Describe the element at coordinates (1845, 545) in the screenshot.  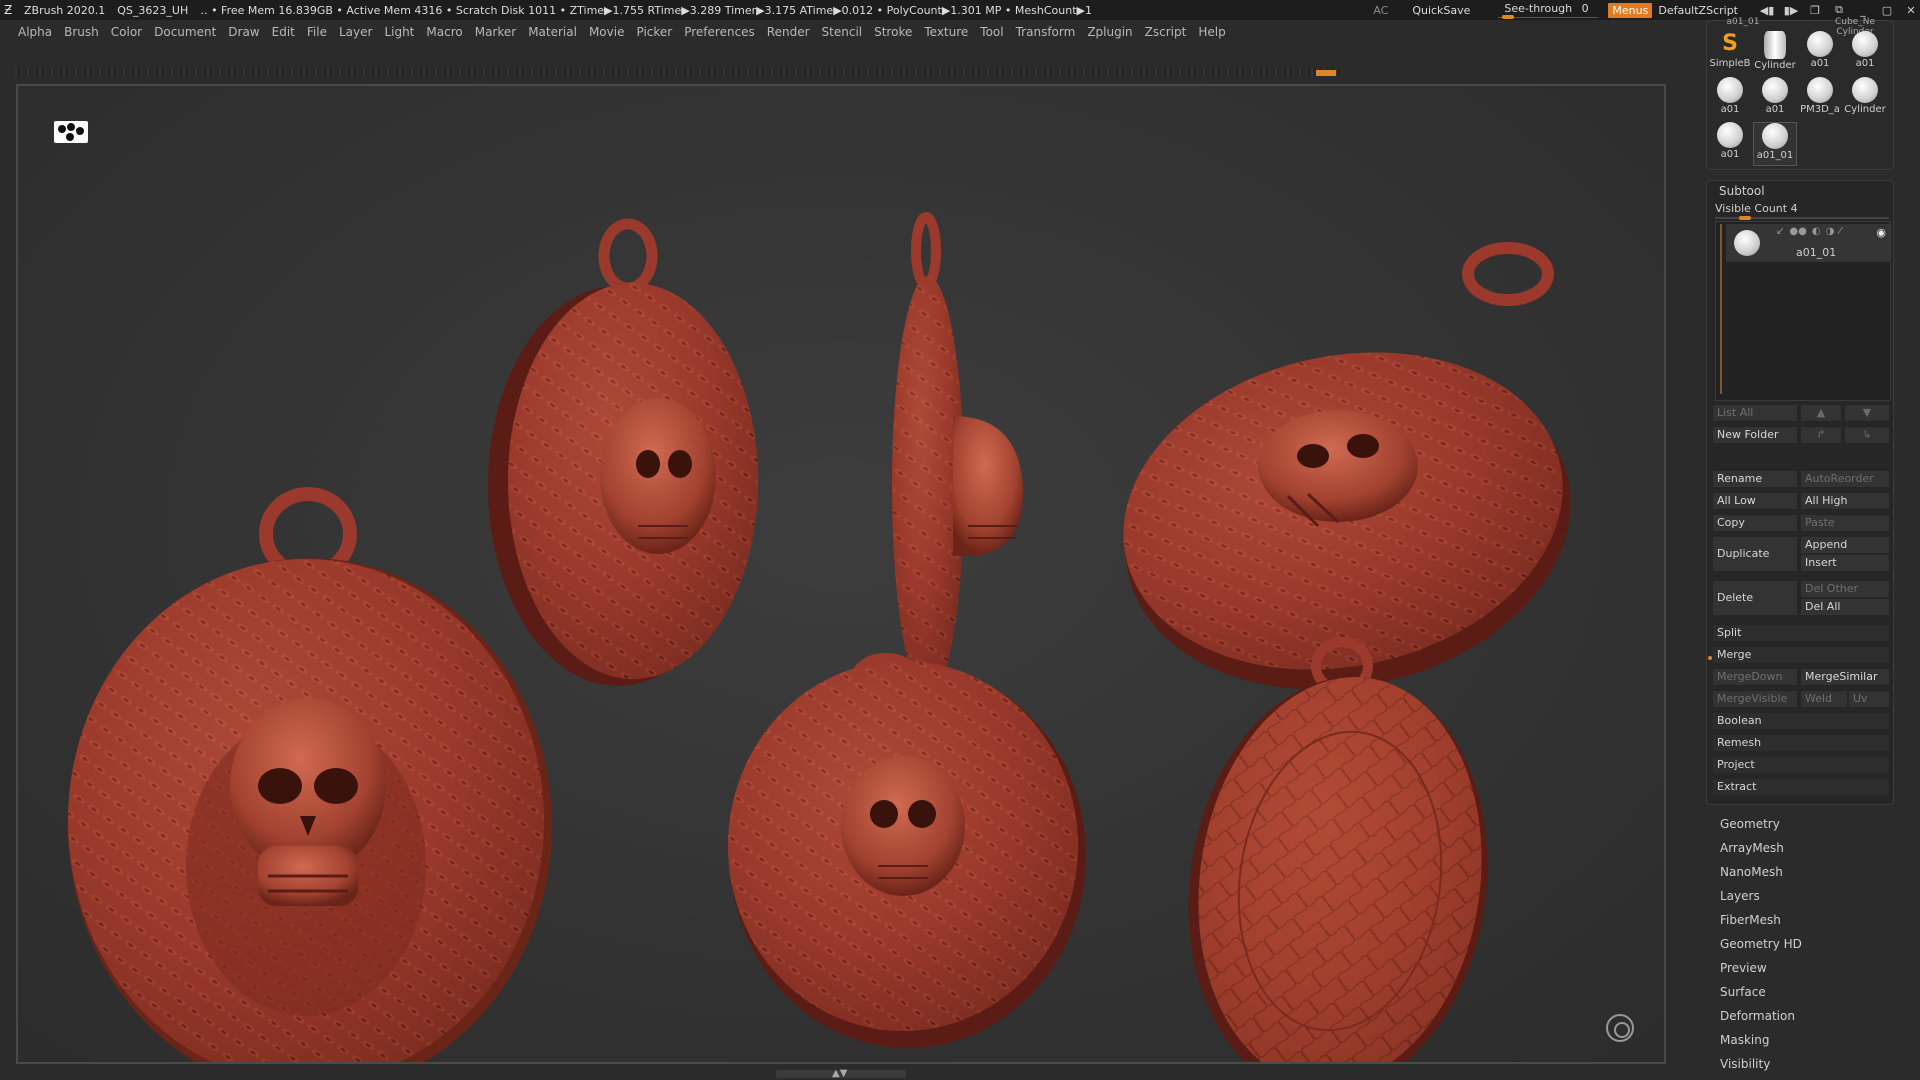
I see `append-button: Append` at that location.